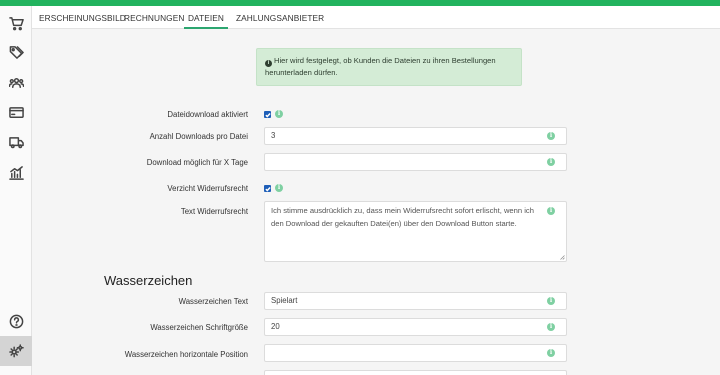 The image size is (720, 375). I want to click on sidebar, so click(16, 190).